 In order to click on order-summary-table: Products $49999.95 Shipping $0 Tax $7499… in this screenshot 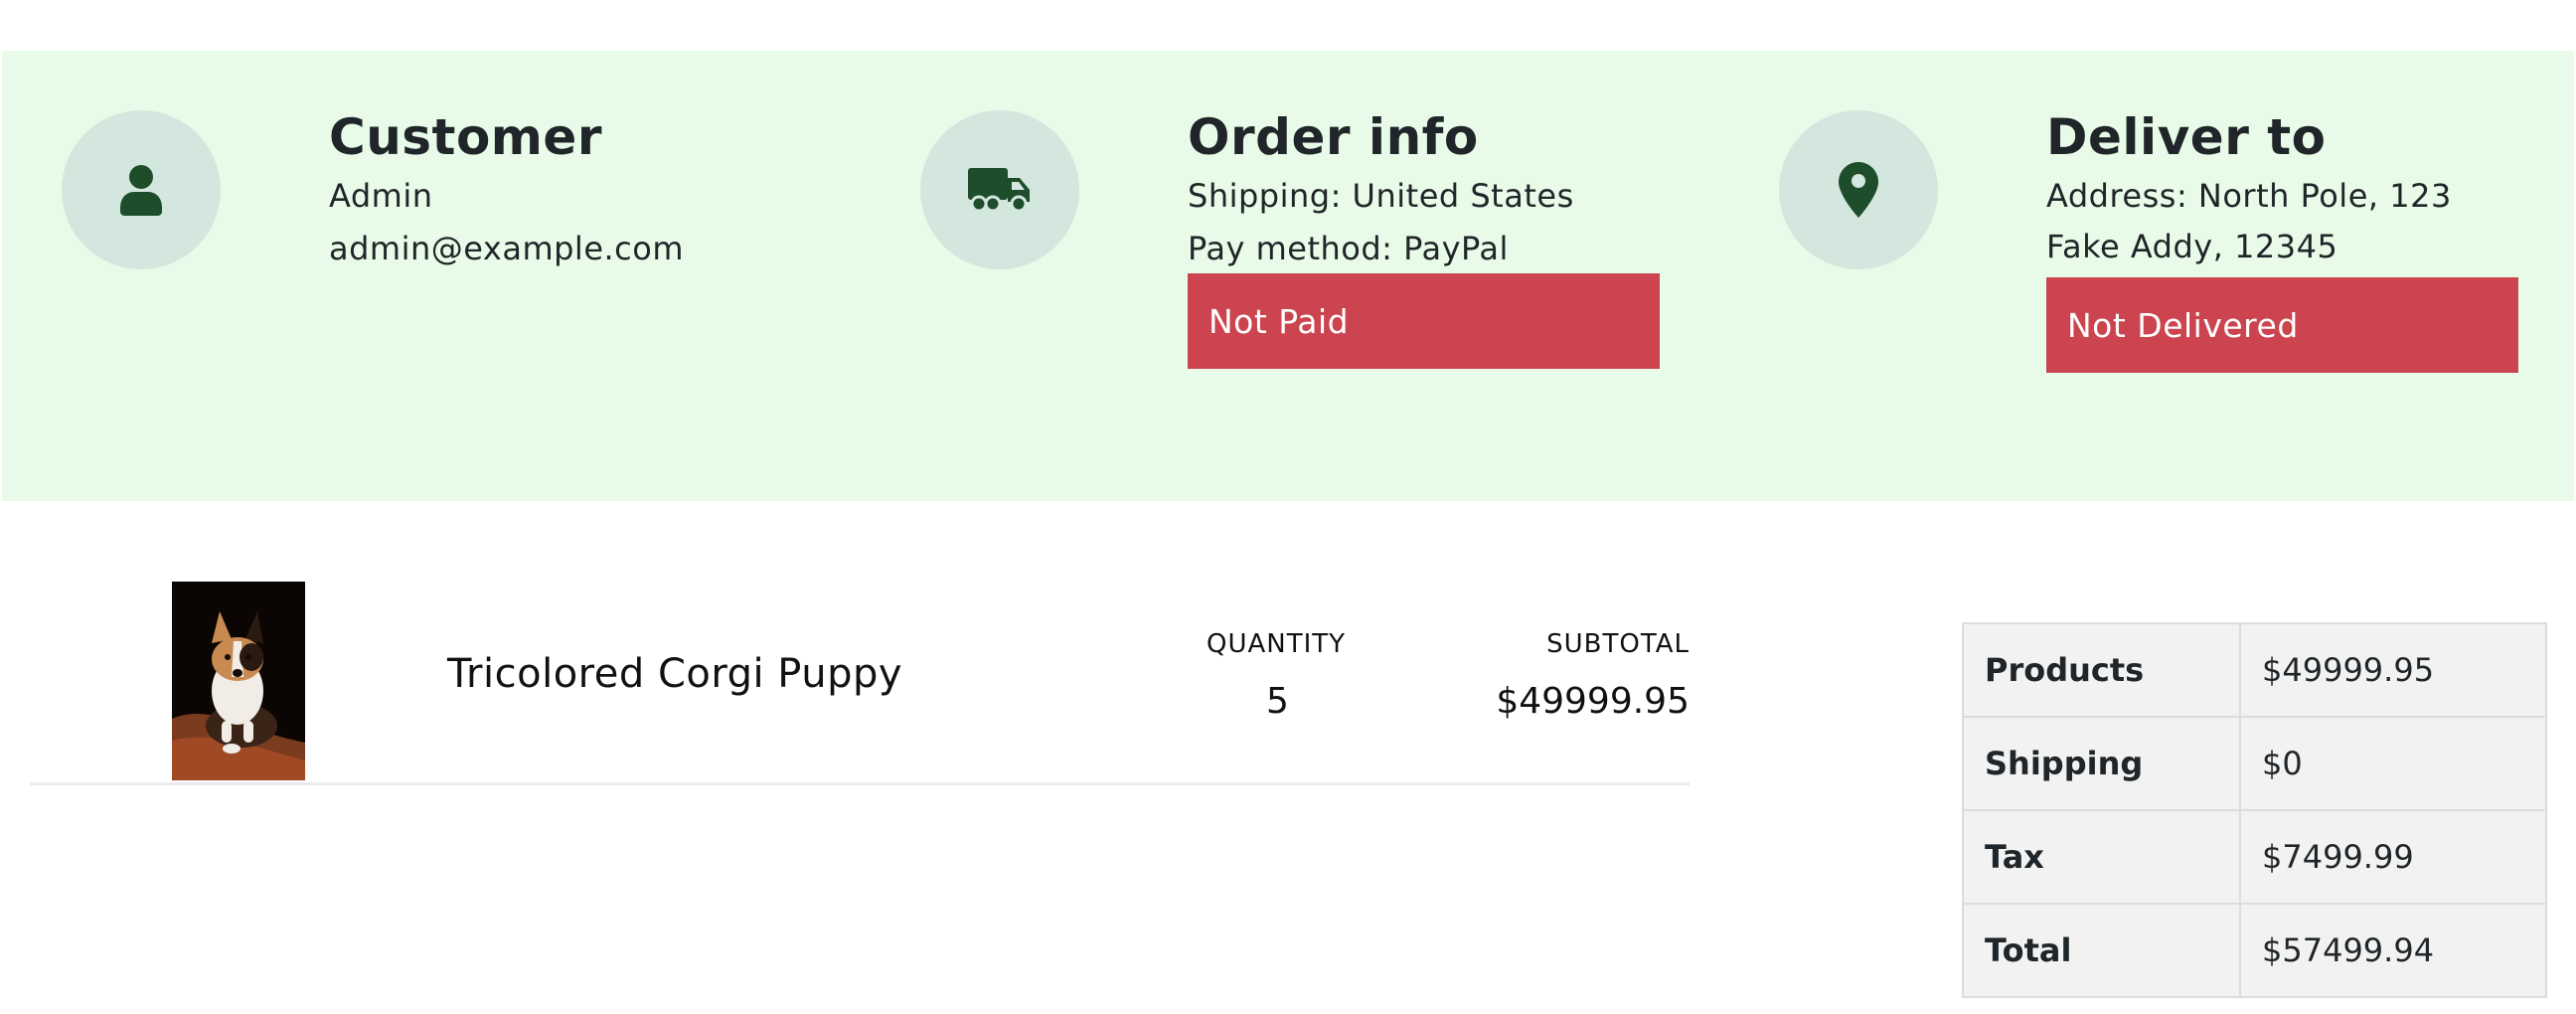, I will do `click(2254, 810)`.